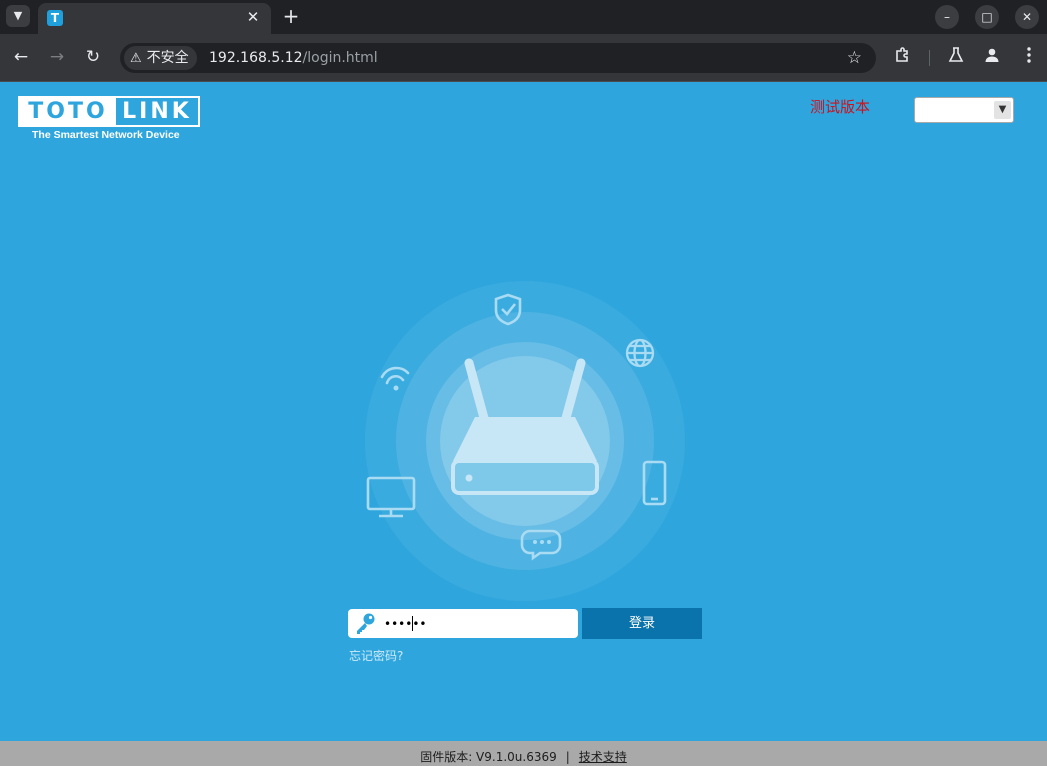 This screenshot has height=766, width=1047. What do you see at coordinates (136, 58) in the screenshot?
I see `warning-triangle-icon: ⚠` at bounding box center [136, 58].